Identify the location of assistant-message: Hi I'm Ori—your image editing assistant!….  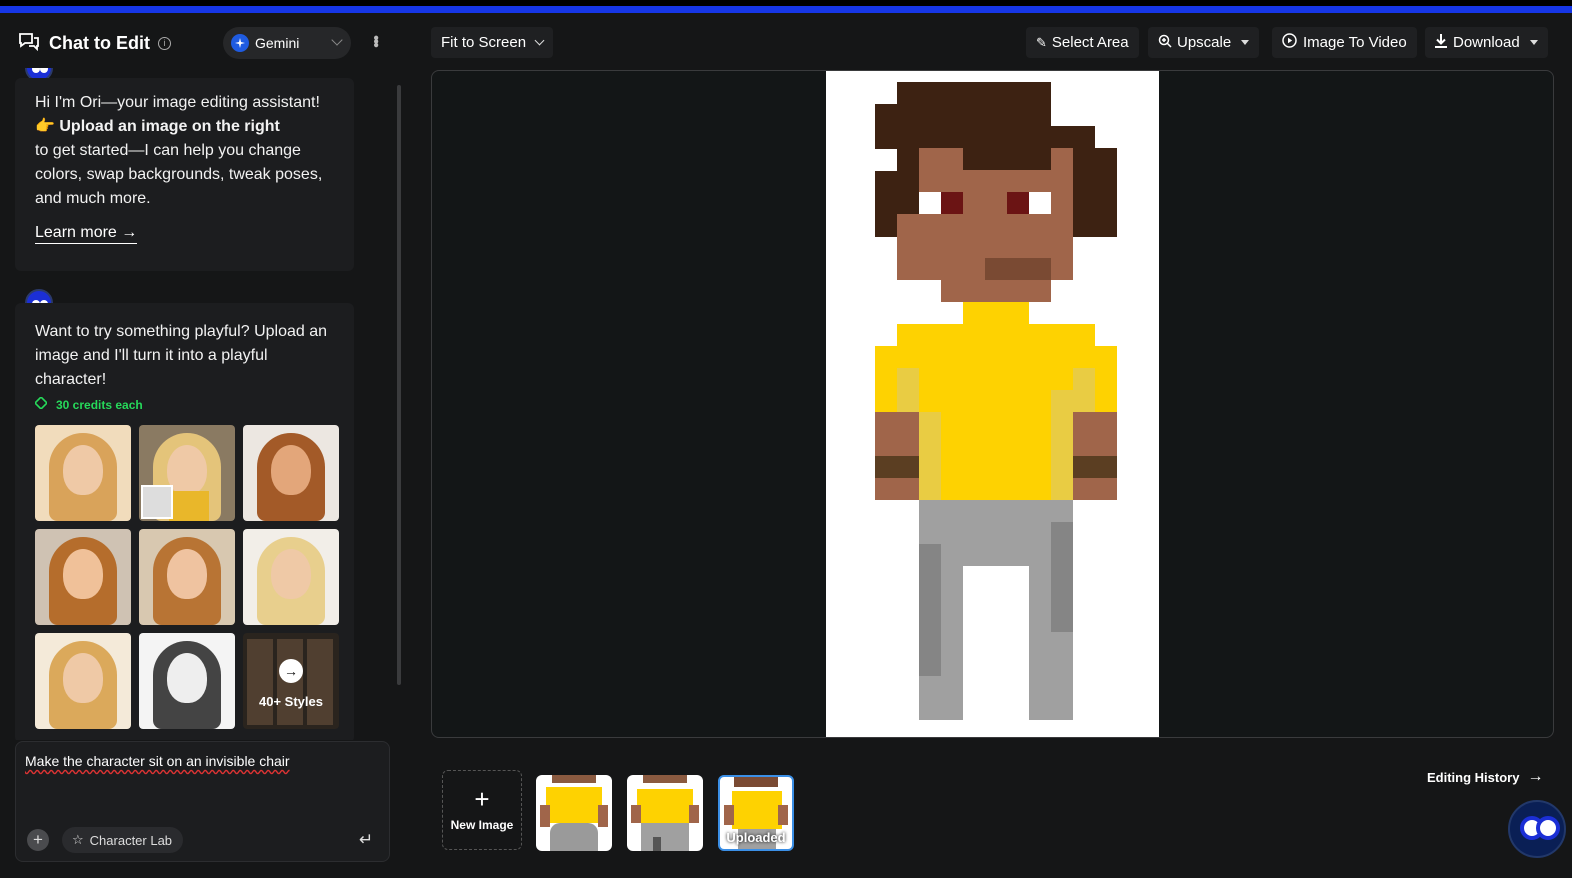
(184, 174).